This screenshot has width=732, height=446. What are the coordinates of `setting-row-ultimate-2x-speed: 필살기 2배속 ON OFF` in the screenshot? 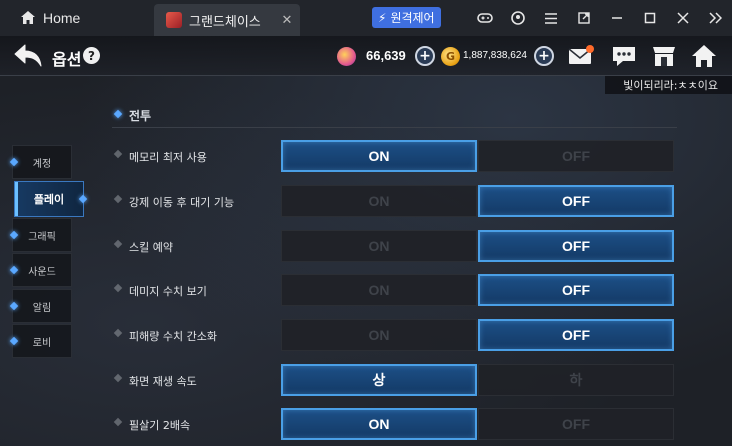 It's located at (394, 423).